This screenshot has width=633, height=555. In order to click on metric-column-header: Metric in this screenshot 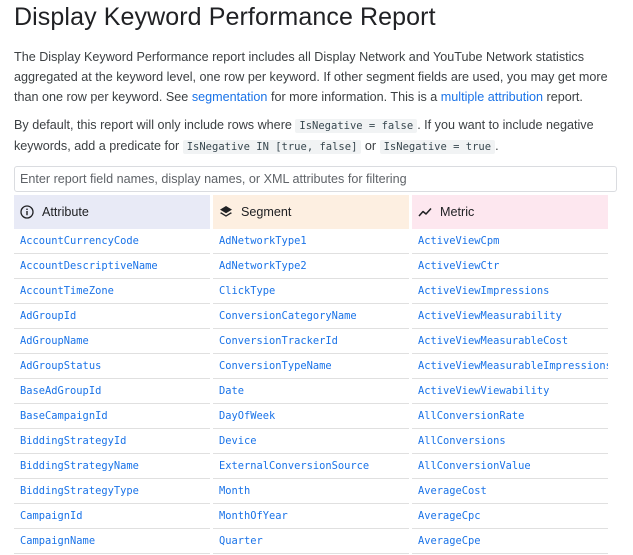, I will do `click(510, 212)`.